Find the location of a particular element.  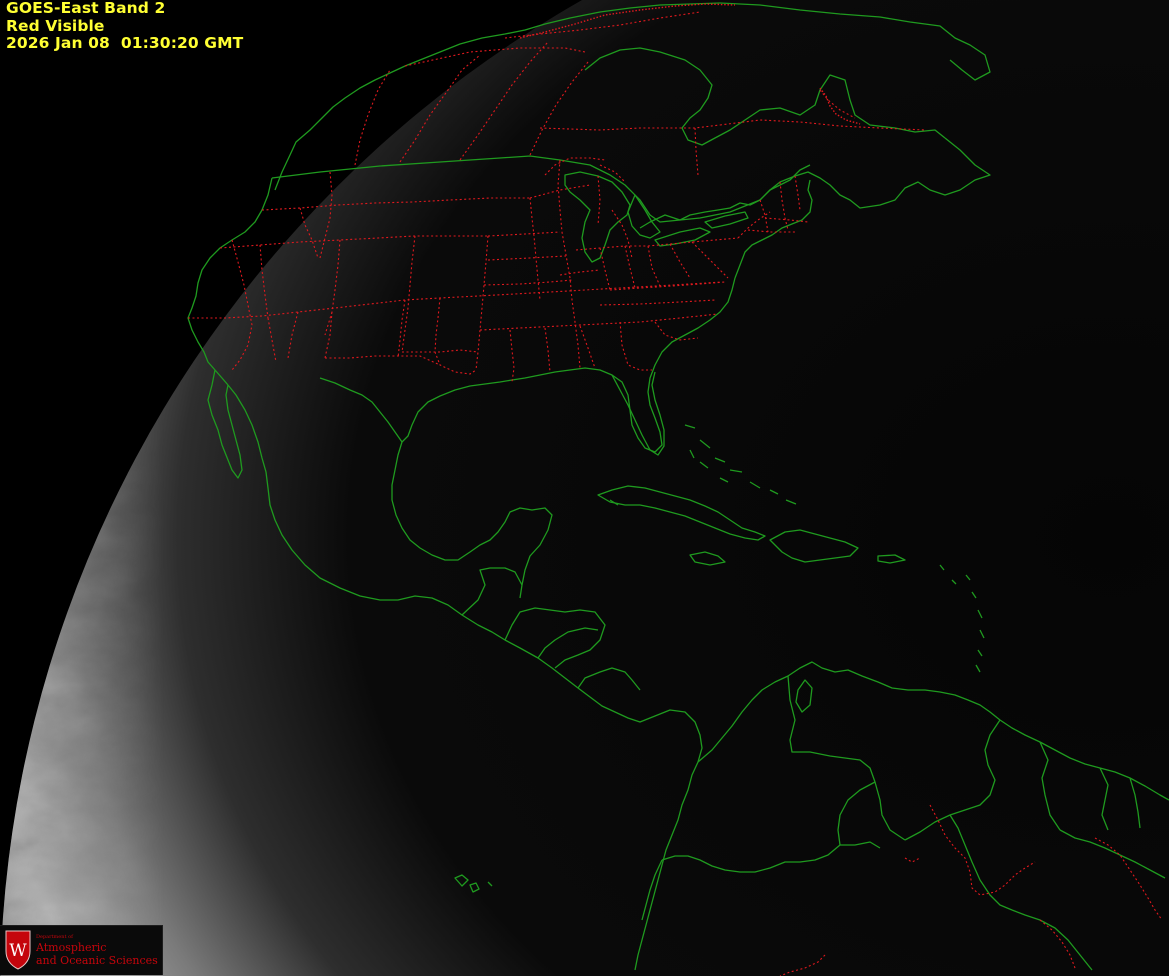

crest-letter: W is located at coordinates (18, 951).